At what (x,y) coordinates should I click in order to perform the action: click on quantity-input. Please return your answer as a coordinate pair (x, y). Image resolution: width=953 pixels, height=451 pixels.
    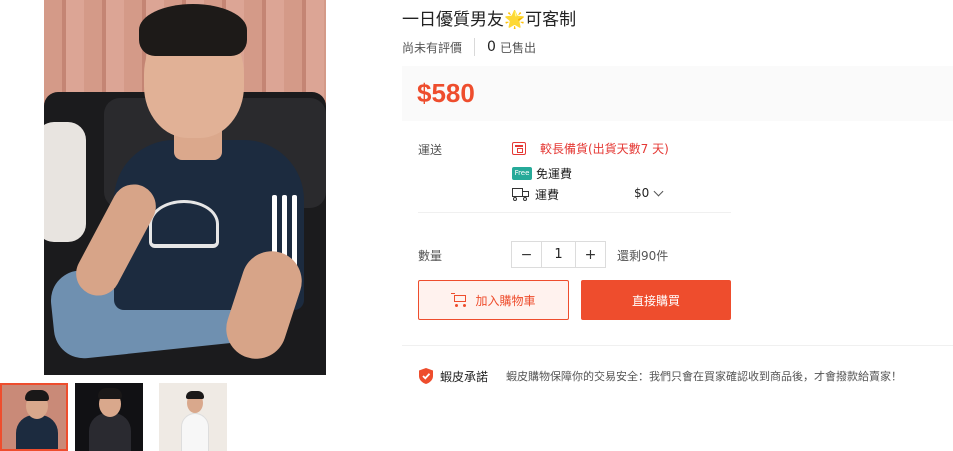
    Looking at the image, I should click on (558, 254).